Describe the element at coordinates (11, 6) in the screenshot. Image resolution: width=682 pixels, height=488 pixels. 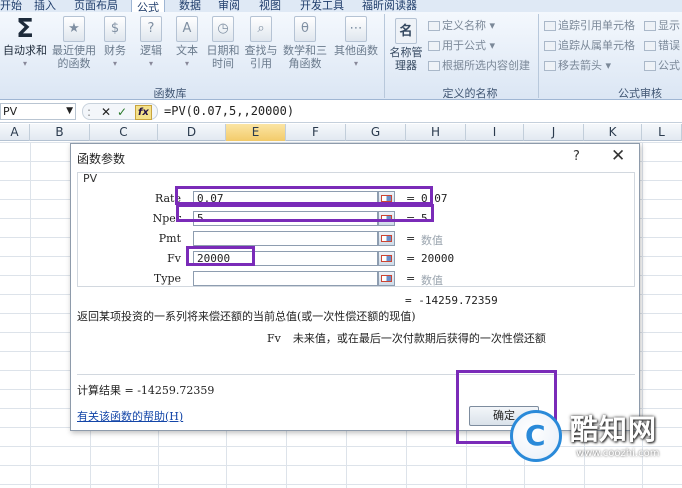
I see `tab-home: 开始` at that location.